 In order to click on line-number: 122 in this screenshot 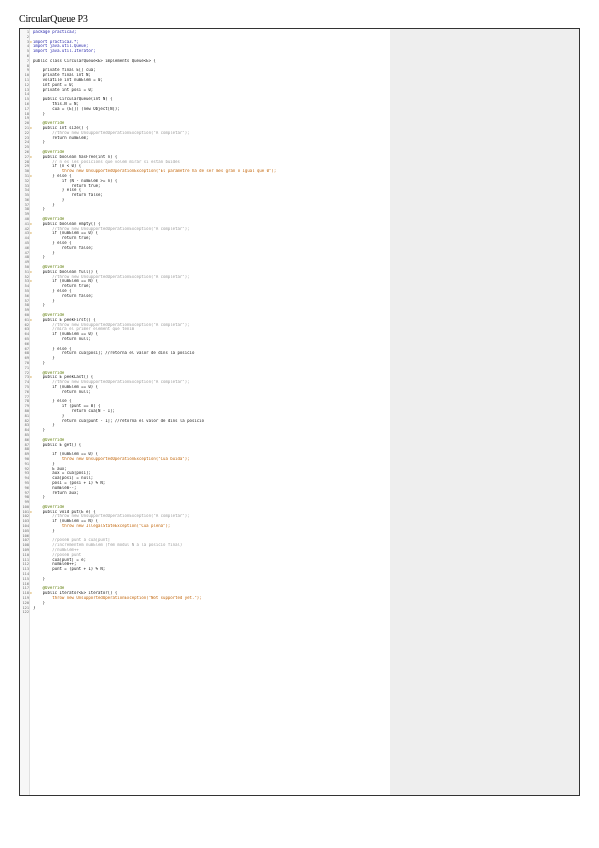, I will do `click(26, 612)`.